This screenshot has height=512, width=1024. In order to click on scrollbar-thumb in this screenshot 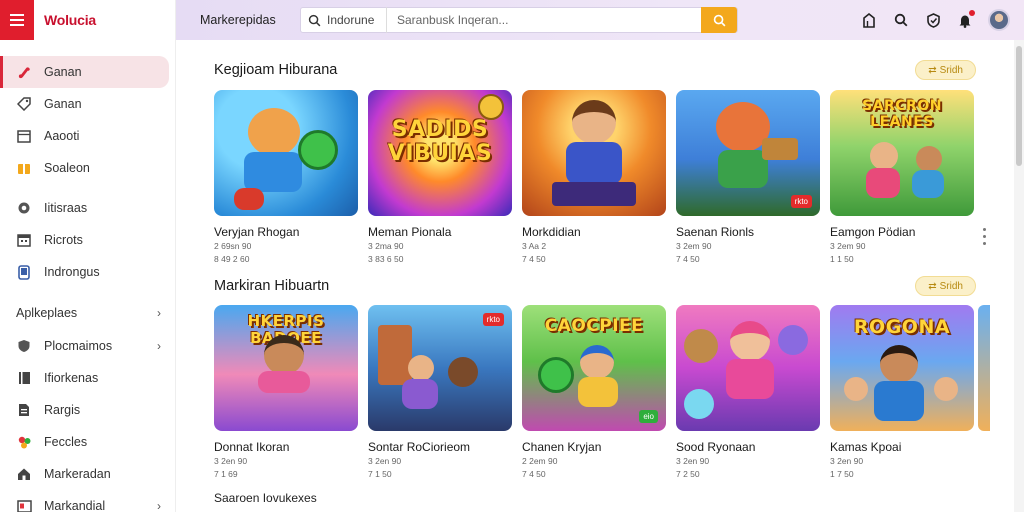, I will do `click(1019, 106)`.